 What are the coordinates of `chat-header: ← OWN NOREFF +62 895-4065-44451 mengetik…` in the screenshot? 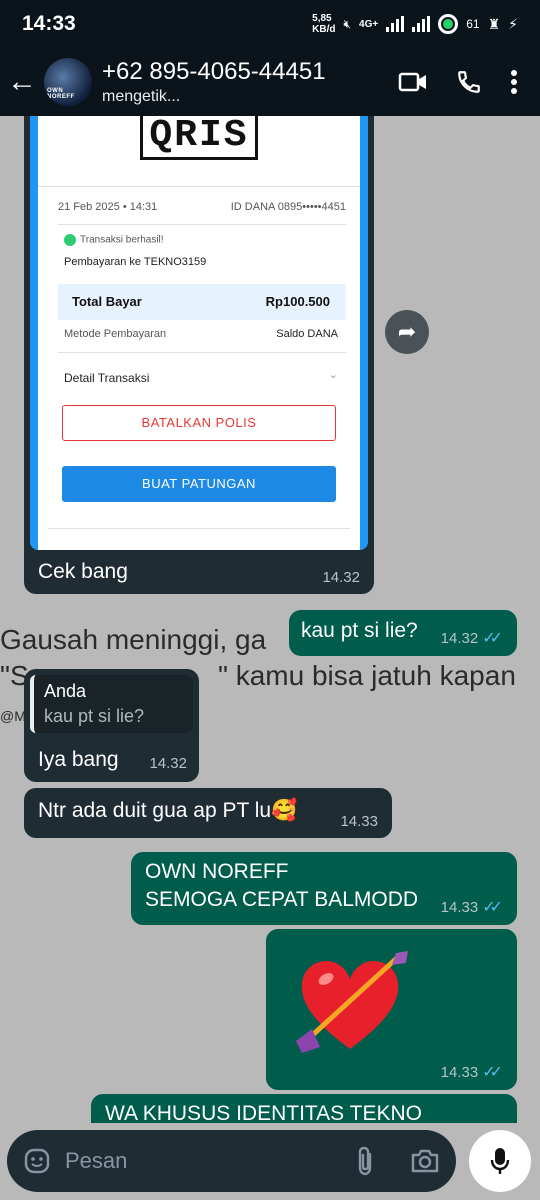 It's located at (270, 82).